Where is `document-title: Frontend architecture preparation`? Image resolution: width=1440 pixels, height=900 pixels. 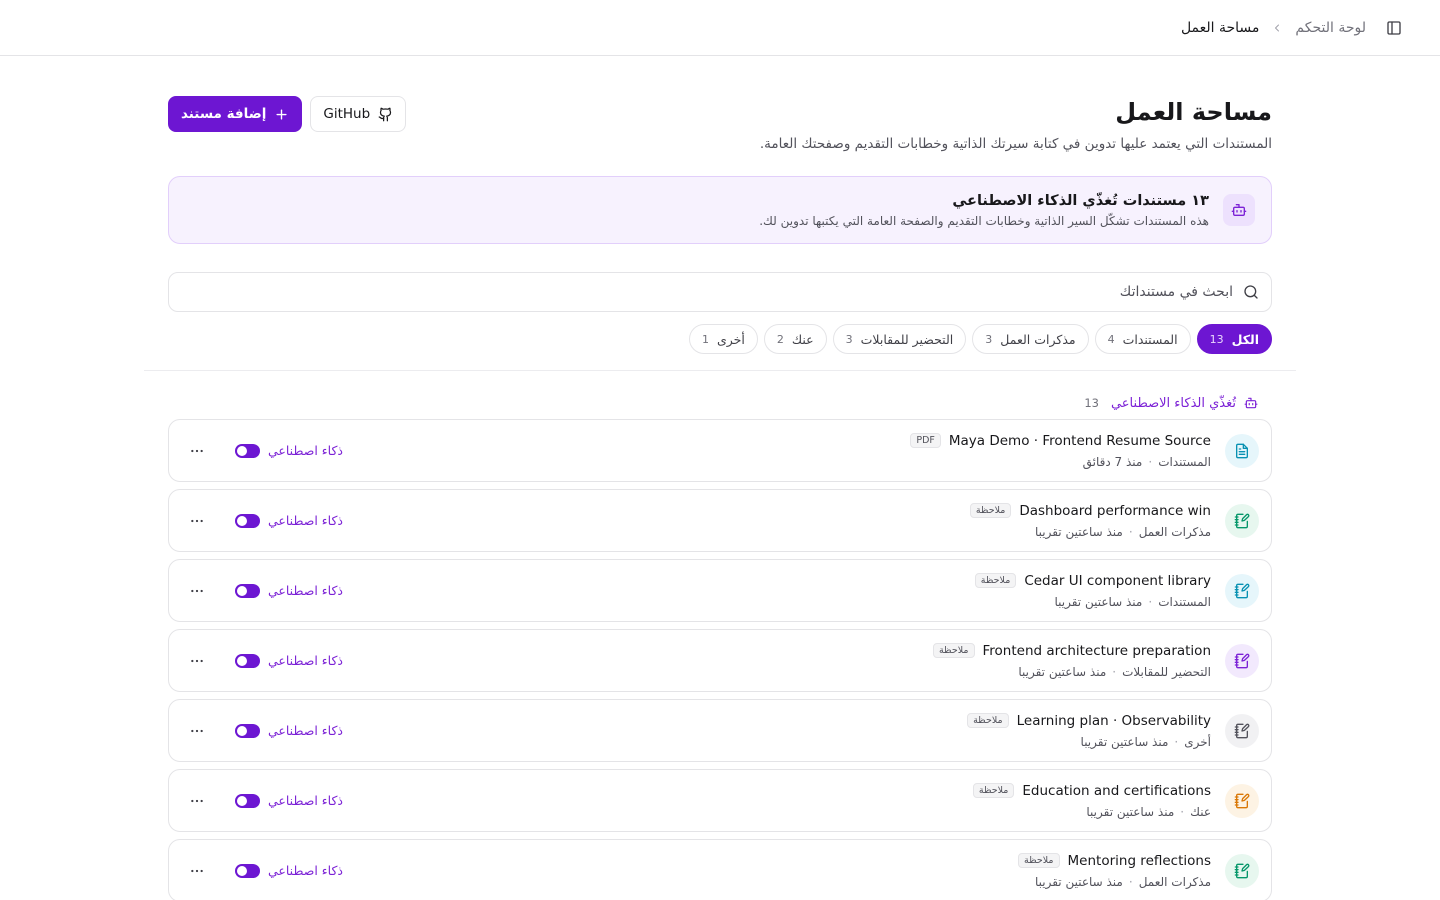
document-title: Frontend architecture preparation is located at coordinates (1097, 651).